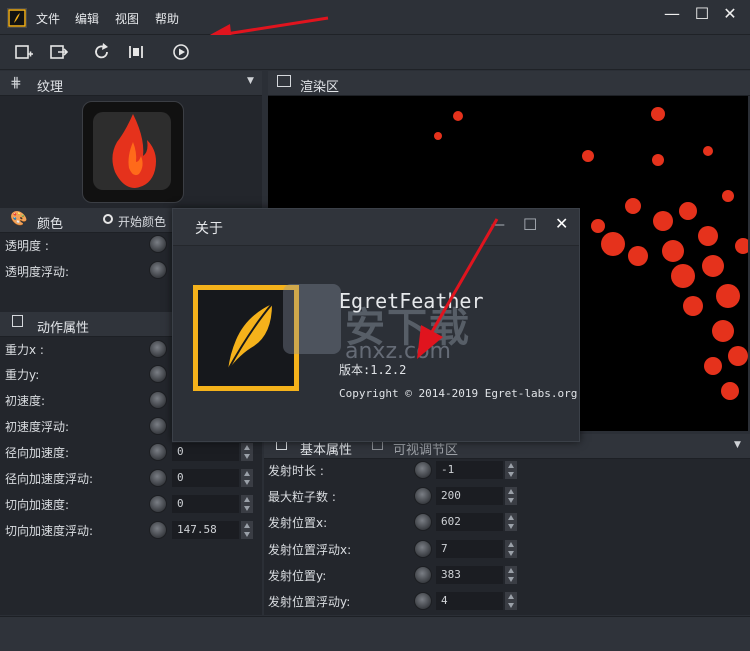  I want to click on radial-accel-float-knob, so click(158, 478).